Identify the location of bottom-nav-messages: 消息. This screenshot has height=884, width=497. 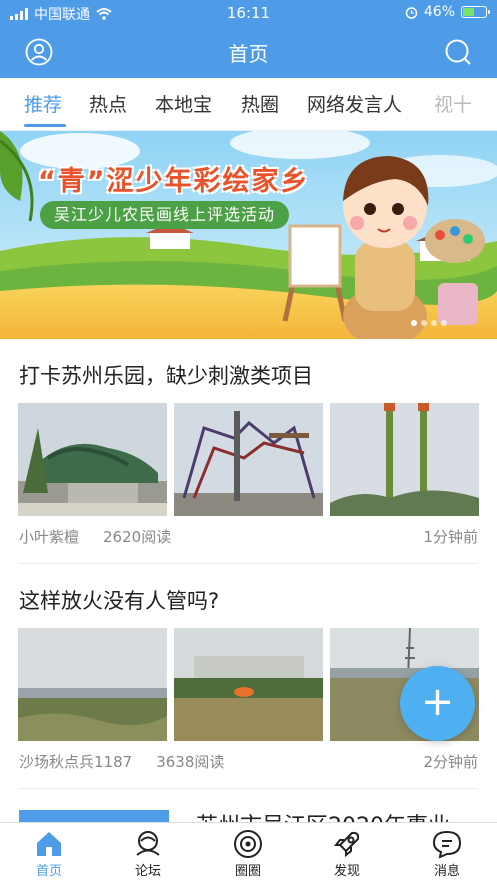
(447, 854).